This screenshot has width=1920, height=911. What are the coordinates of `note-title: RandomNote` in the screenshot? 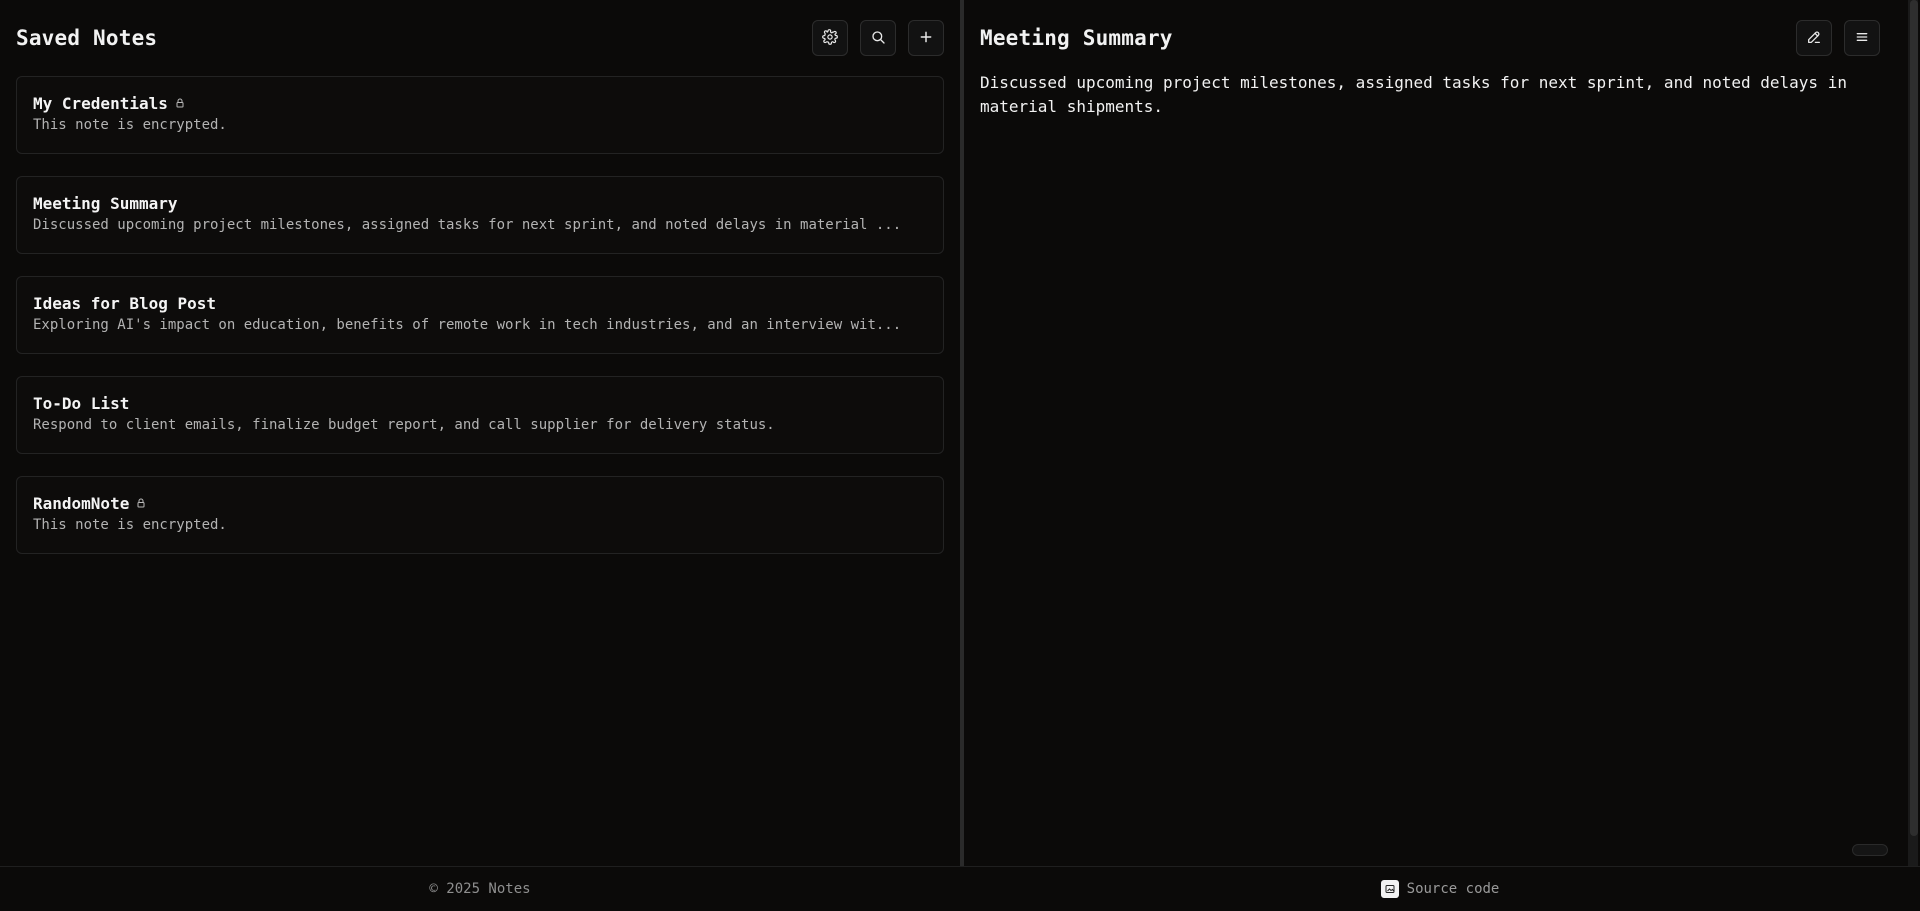 It's located at (81, 503).